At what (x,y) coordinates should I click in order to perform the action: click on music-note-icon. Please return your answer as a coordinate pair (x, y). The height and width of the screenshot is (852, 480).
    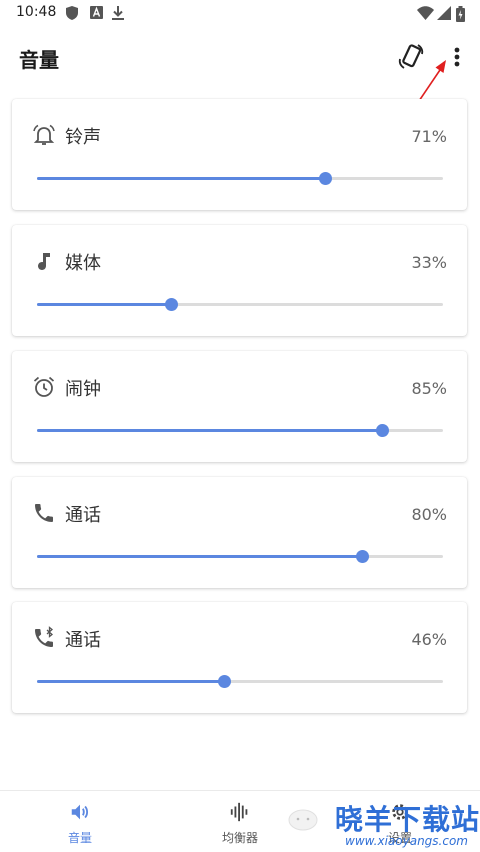
    Looking at the image, I should click on (44, 261).